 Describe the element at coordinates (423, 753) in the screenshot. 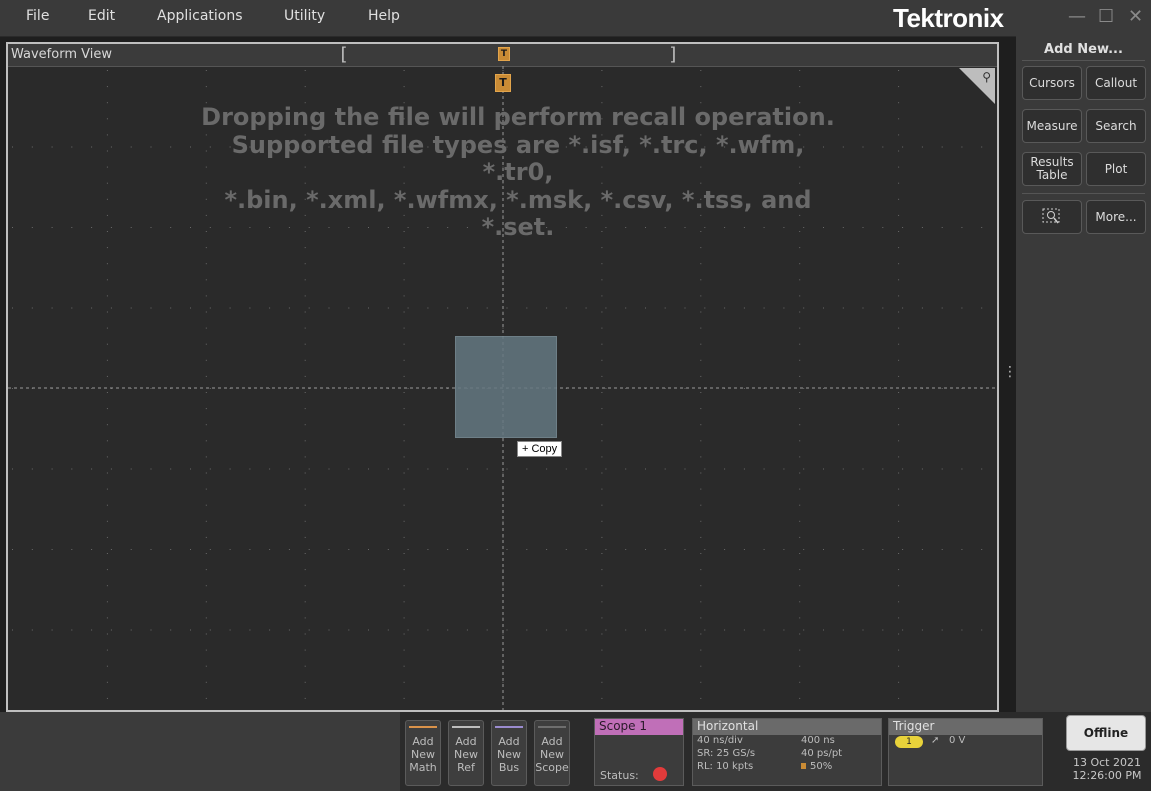

I see `add-new-math-button: Add New Math` at that location.